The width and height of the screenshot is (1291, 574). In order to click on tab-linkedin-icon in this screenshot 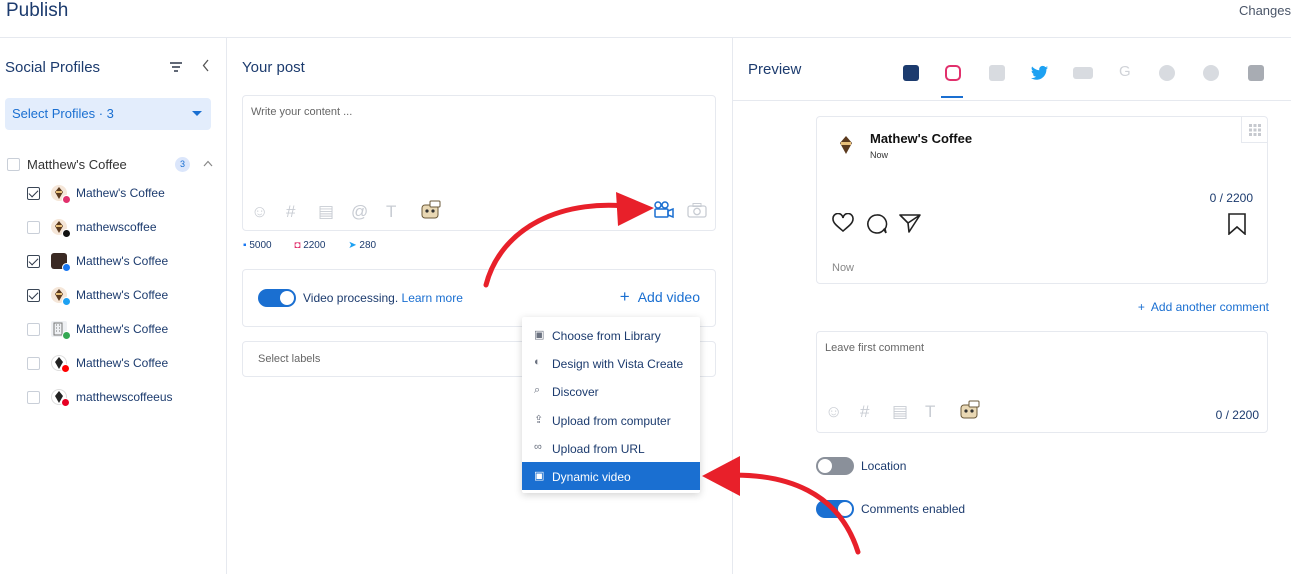, I will do `click(997, 73)`.